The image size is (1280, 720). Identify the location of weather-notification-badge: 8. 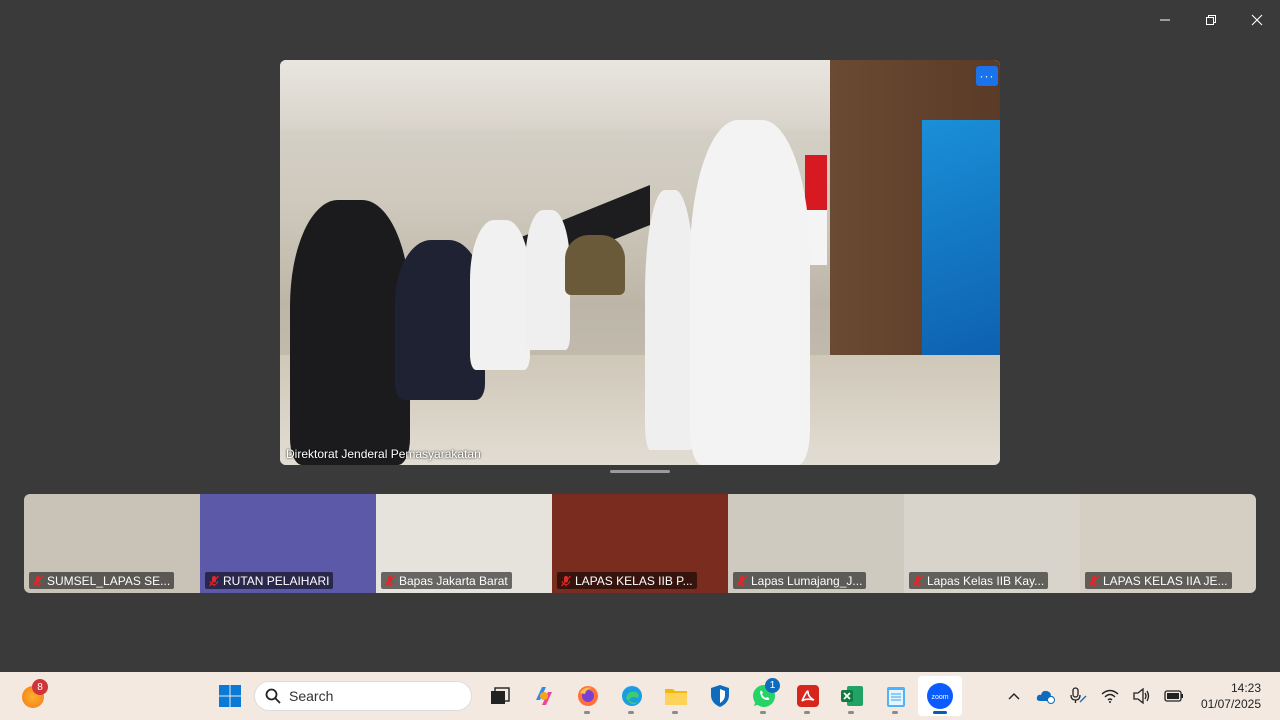
(40, 687).